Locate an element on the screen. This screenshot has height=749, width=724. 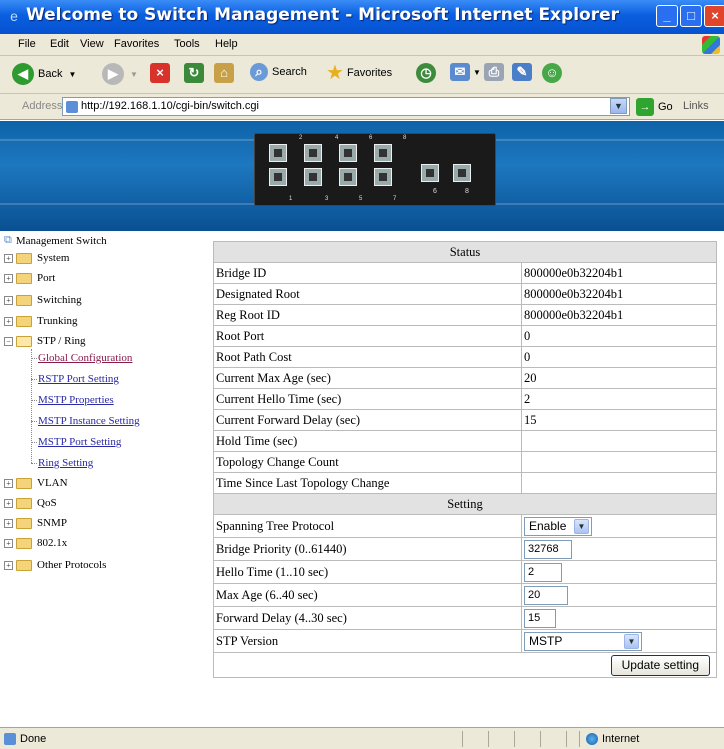
messenger-icon: ☺ is located at coordinates (552, 73).